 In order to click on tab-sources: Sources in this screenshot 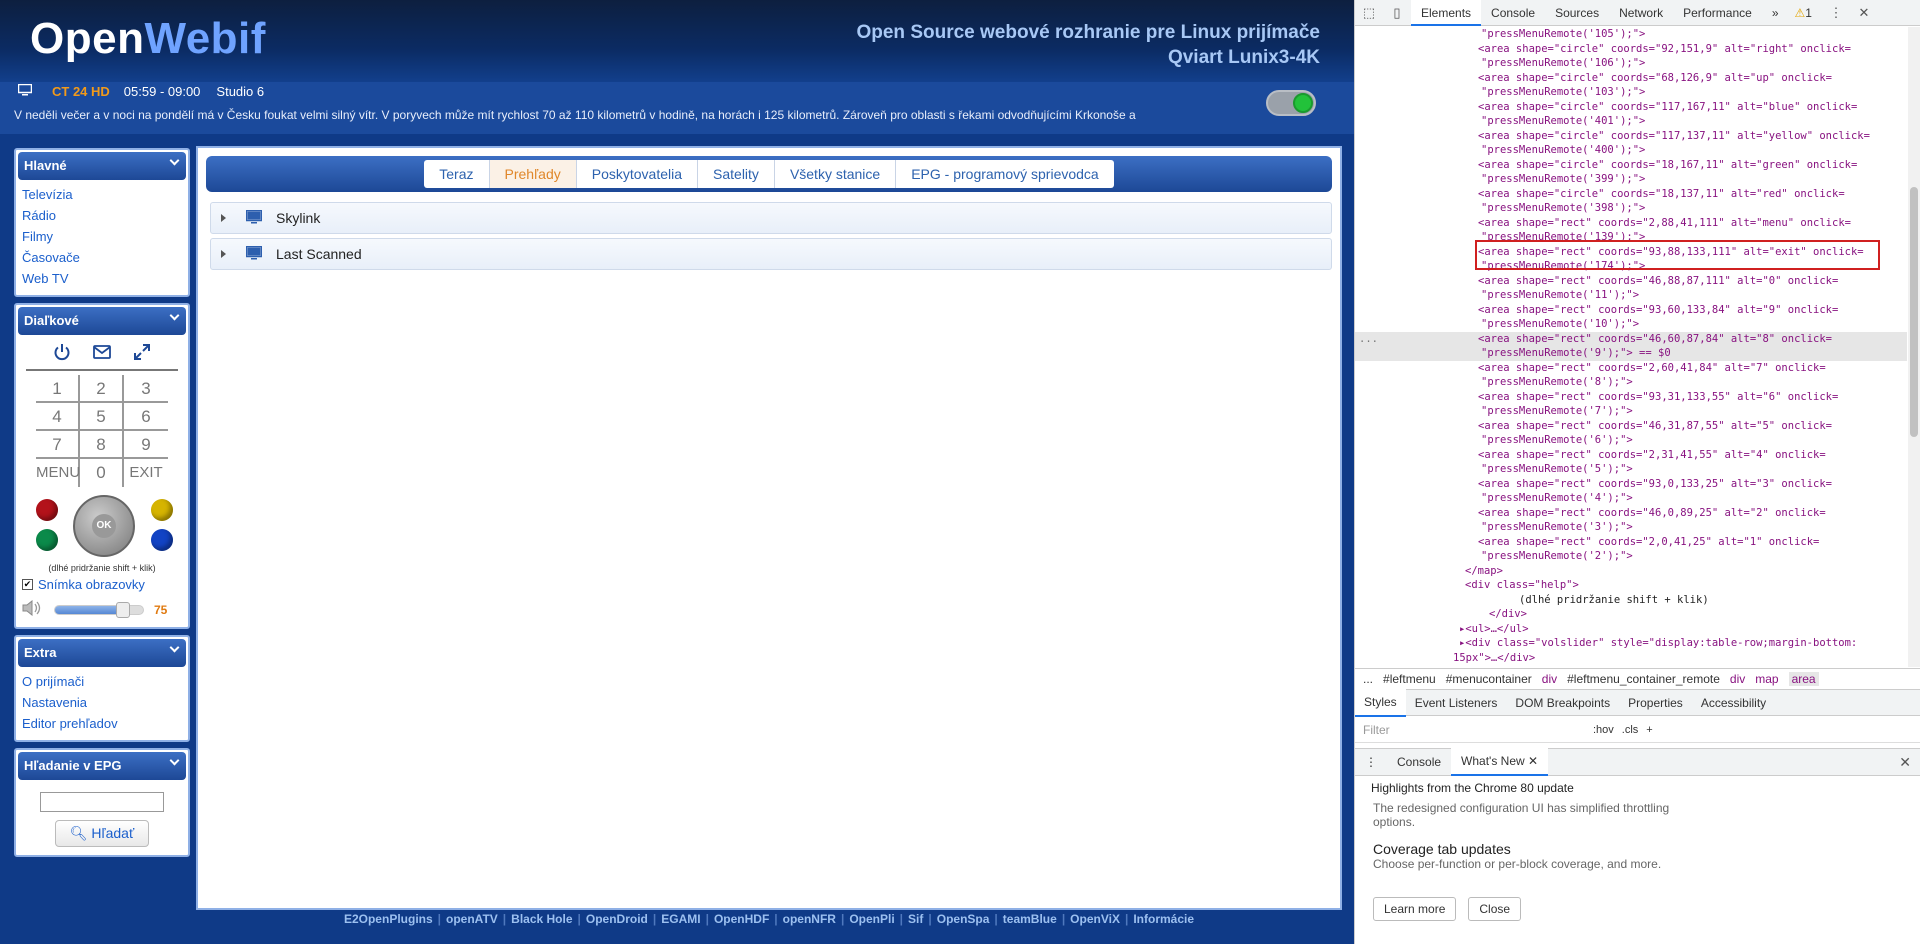, I will do `click(1577, 13)`.